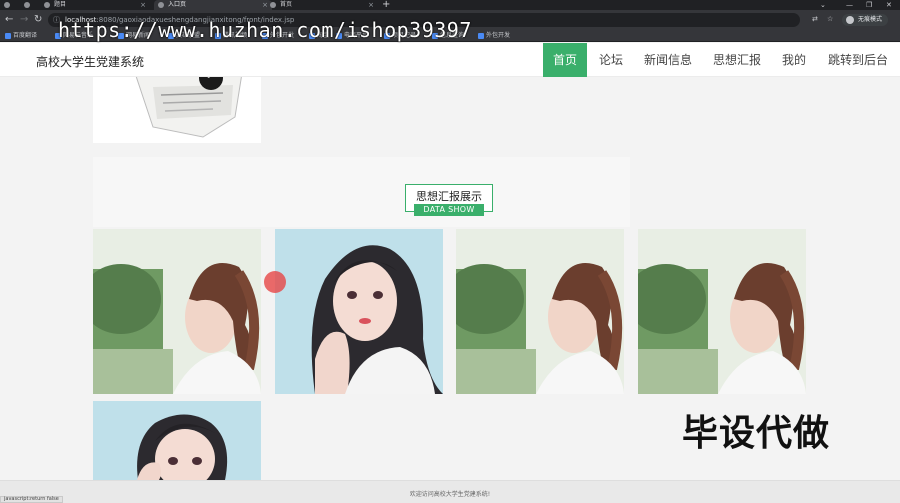 Image resolution: width=900 pixels, height=503 pixels. Describe the element at coordinates (449, 196) in the screenshot. I see `section-title: 思想汇报展示` at that location.